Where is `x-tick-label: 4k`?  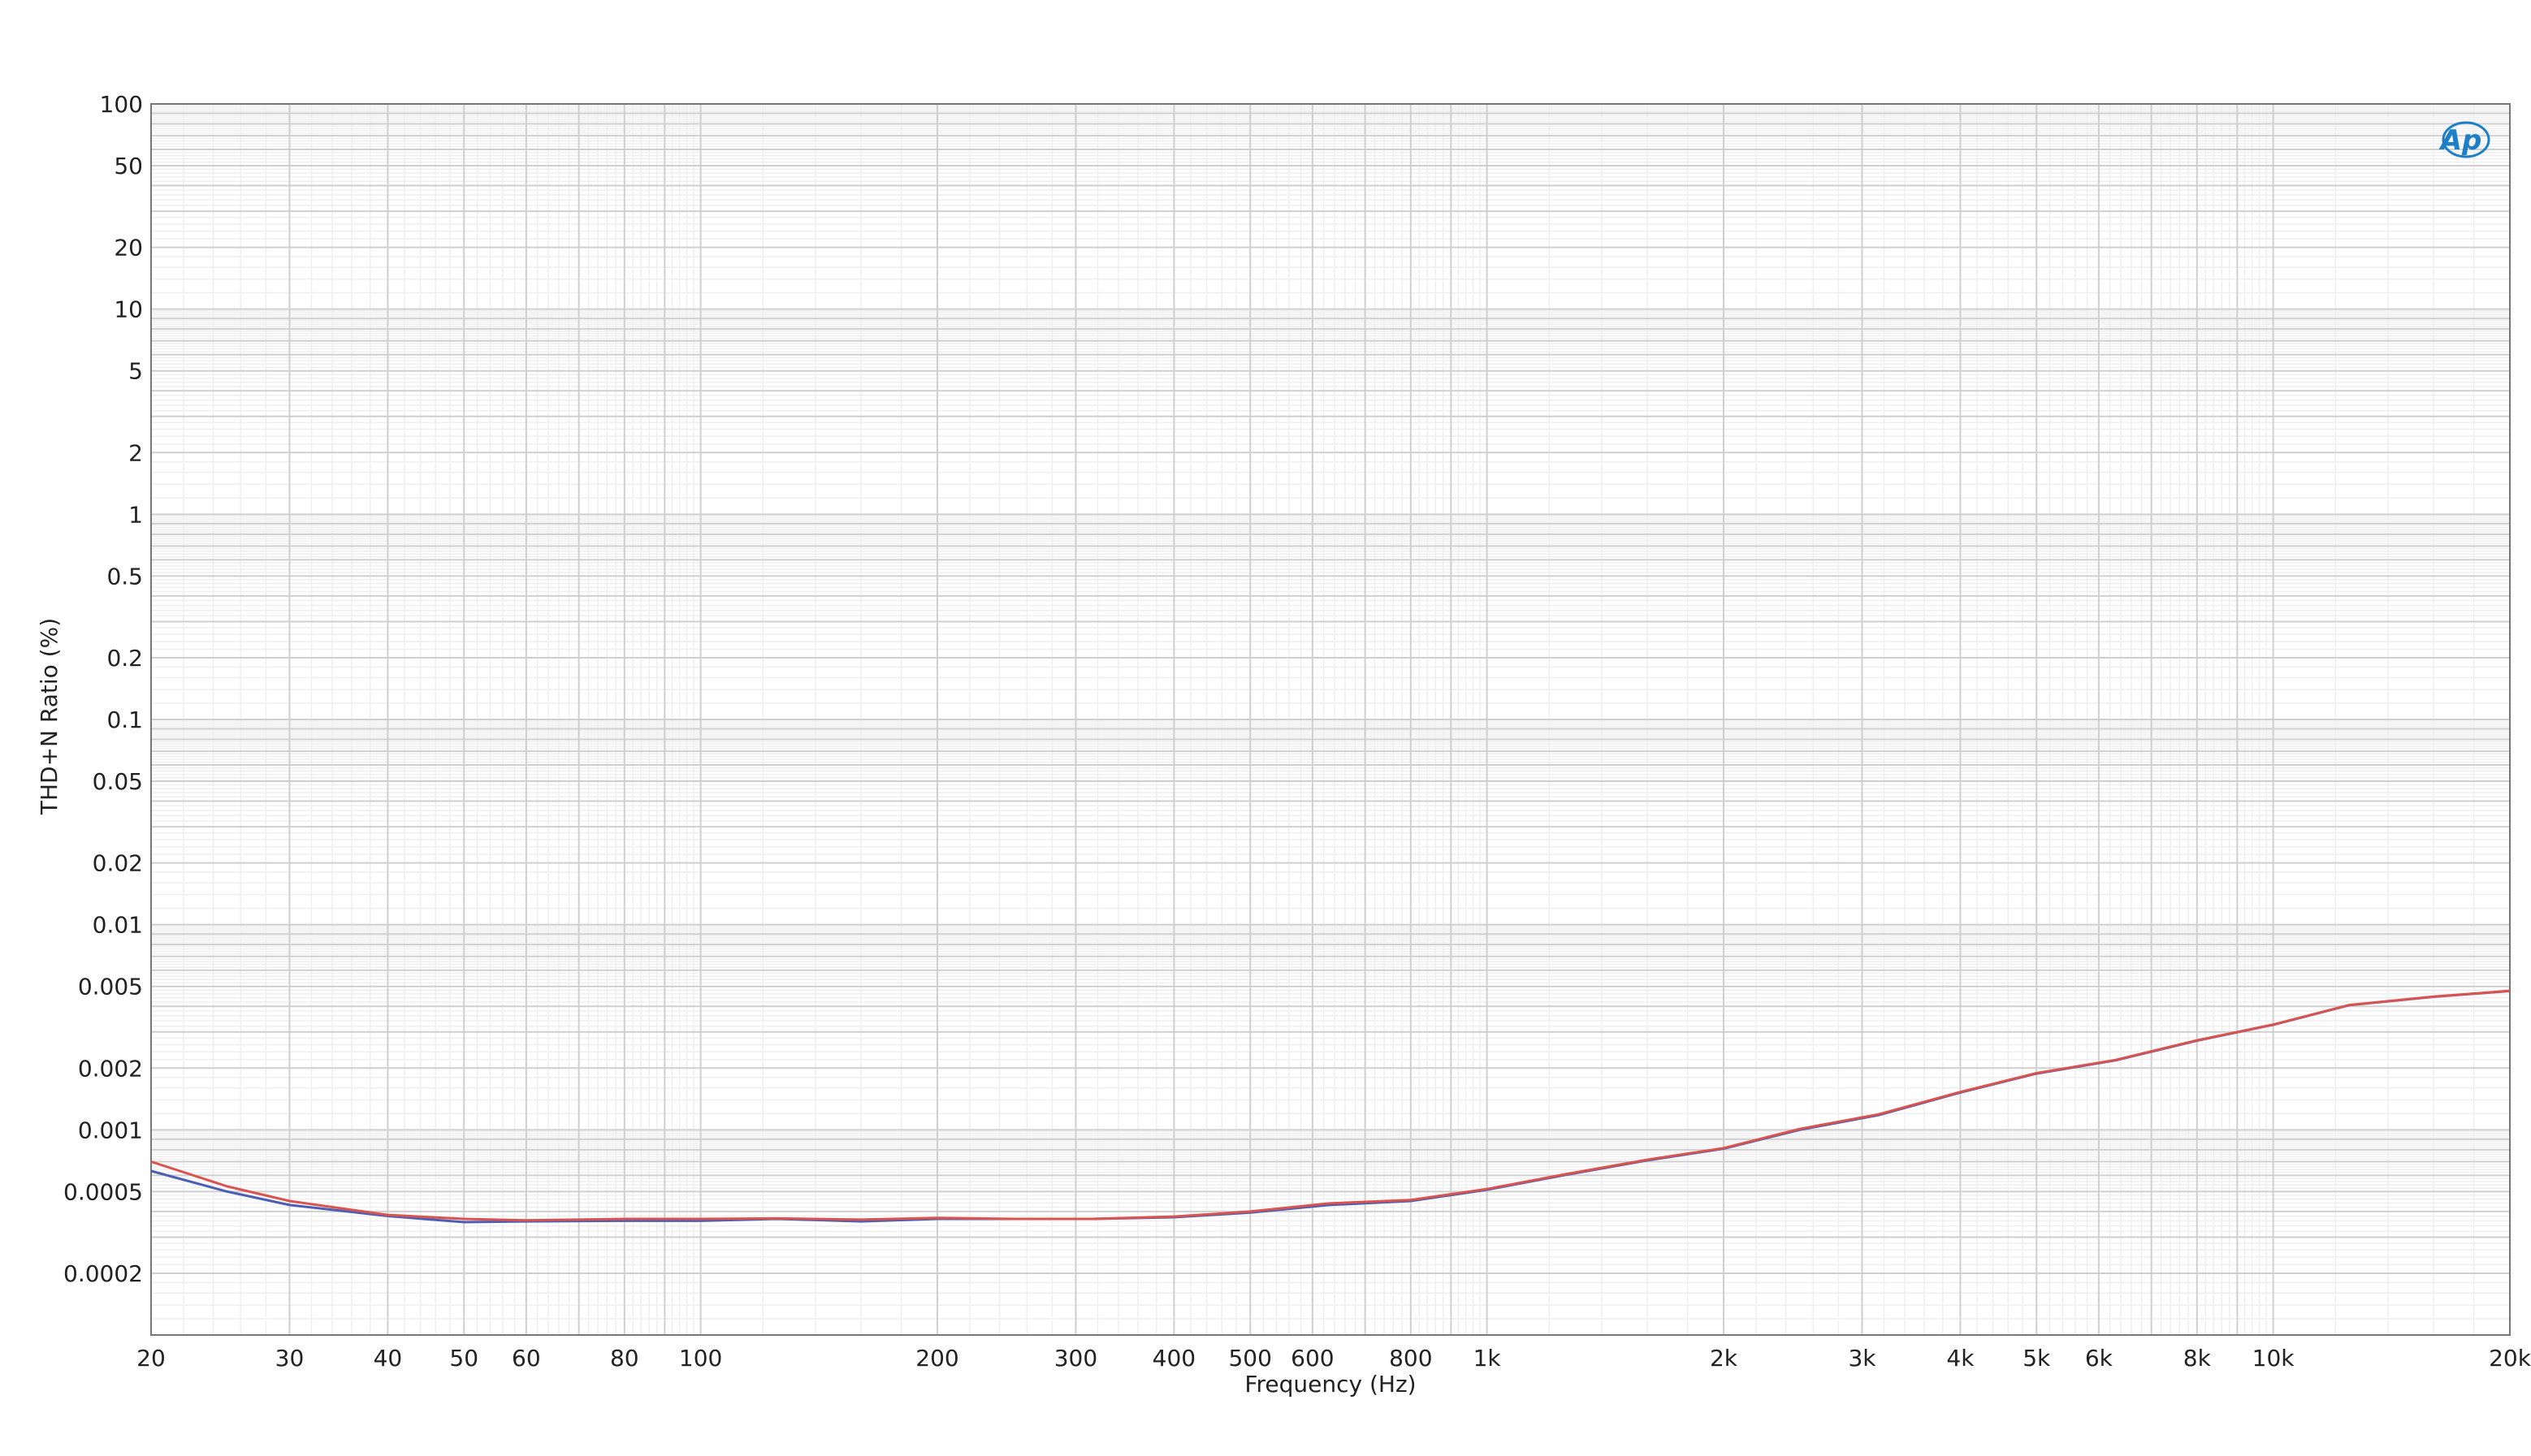 x-tick-label: 4k is located at coordinates (1960, 1358).